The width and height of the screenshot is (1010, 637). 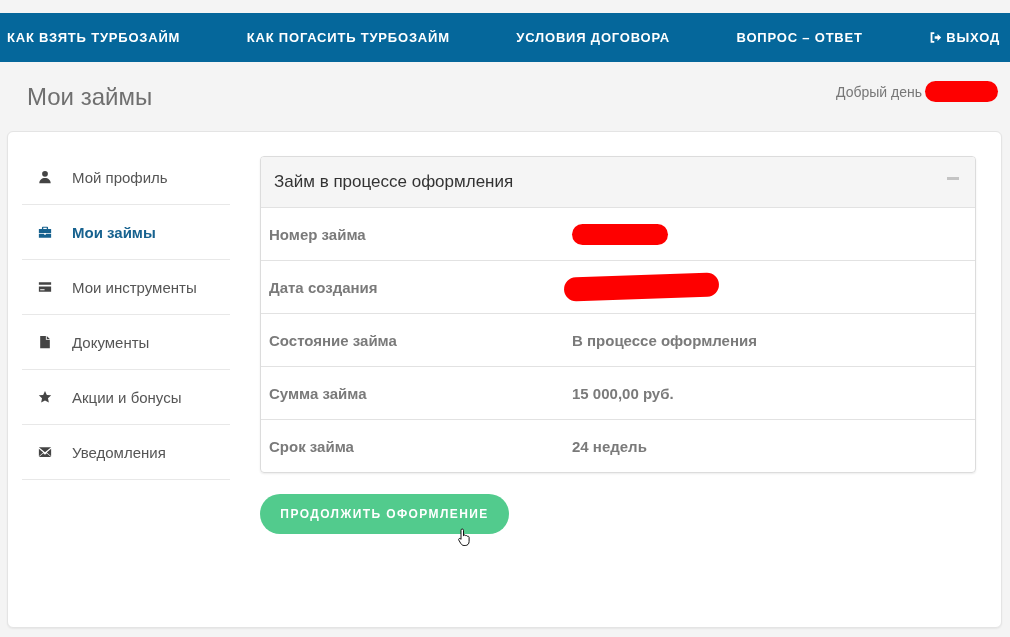 What do you see at coordinates (348, 37) in the screenshot?
I see `nav-link: КАК ПОГАСИТЬ ТУРБОЗАЙМ` at bounding box center [348, 37].